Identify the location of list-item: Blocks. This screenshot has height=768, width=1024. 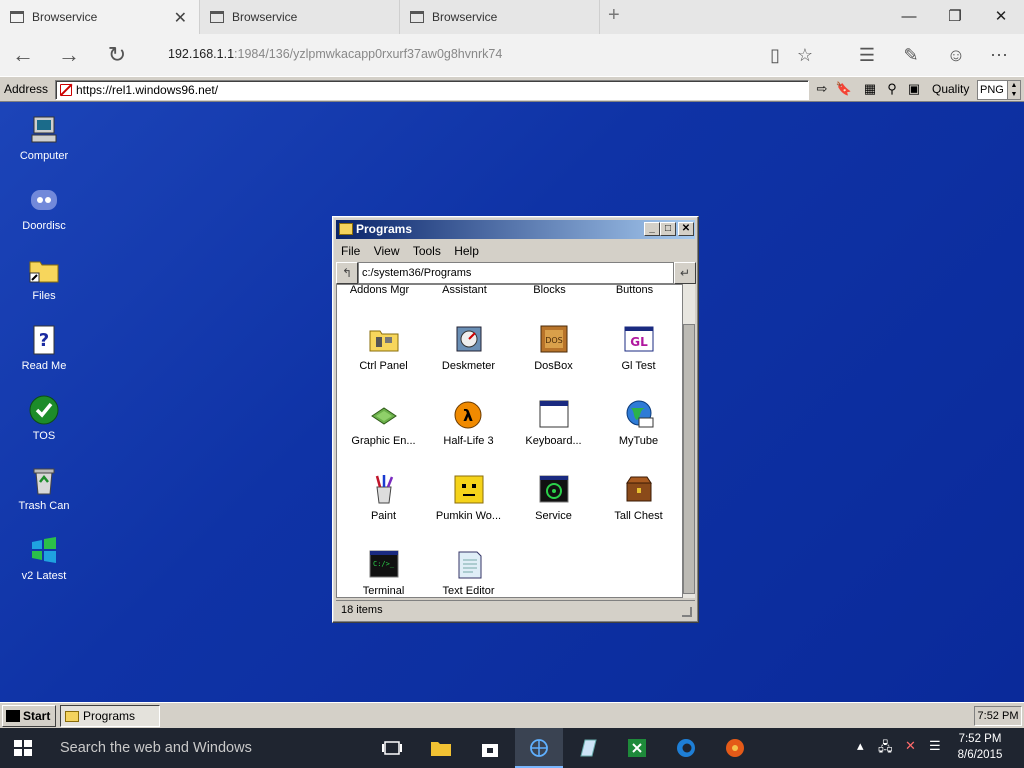
(549, 290).